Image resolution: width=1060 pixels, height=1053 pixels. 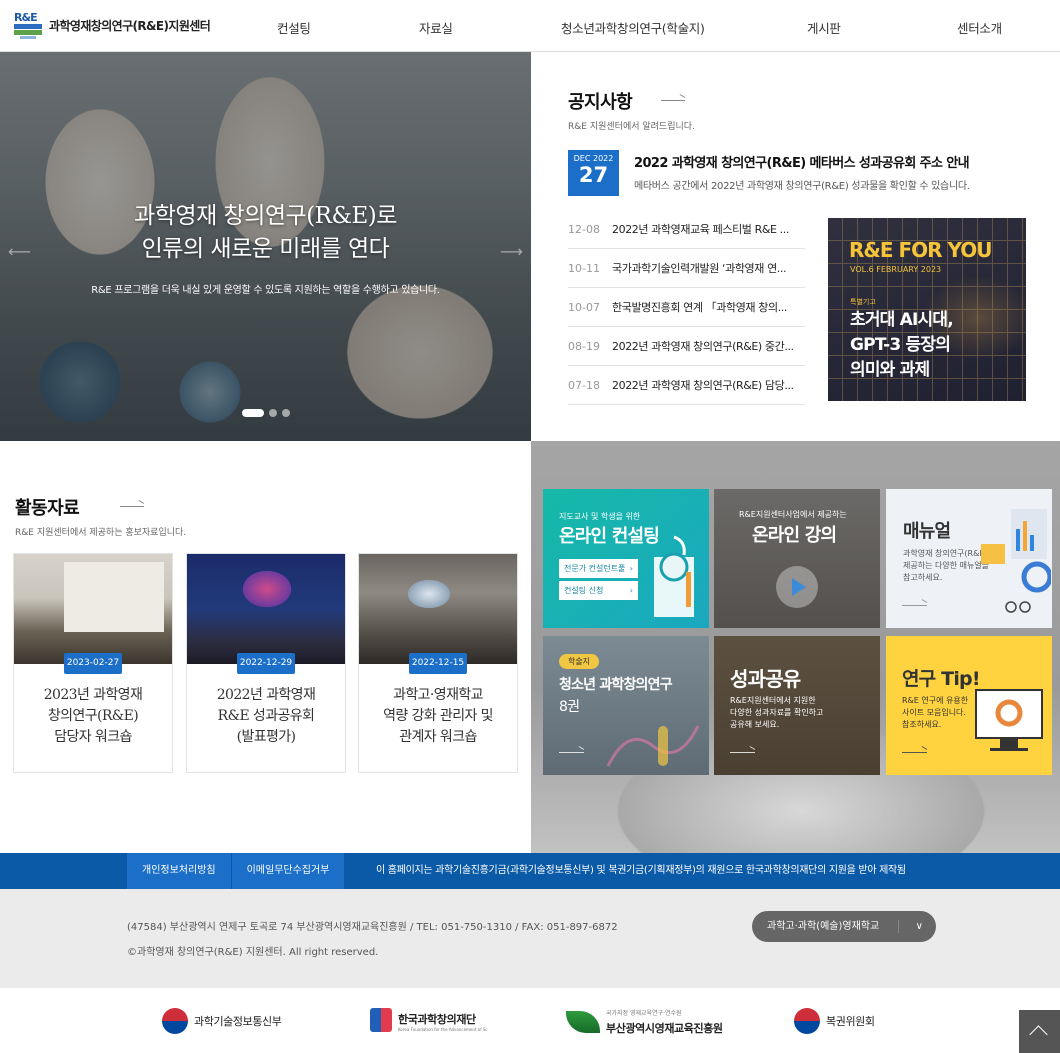 I want to click on tip-arrow-icon, so click(x=914, y=752).